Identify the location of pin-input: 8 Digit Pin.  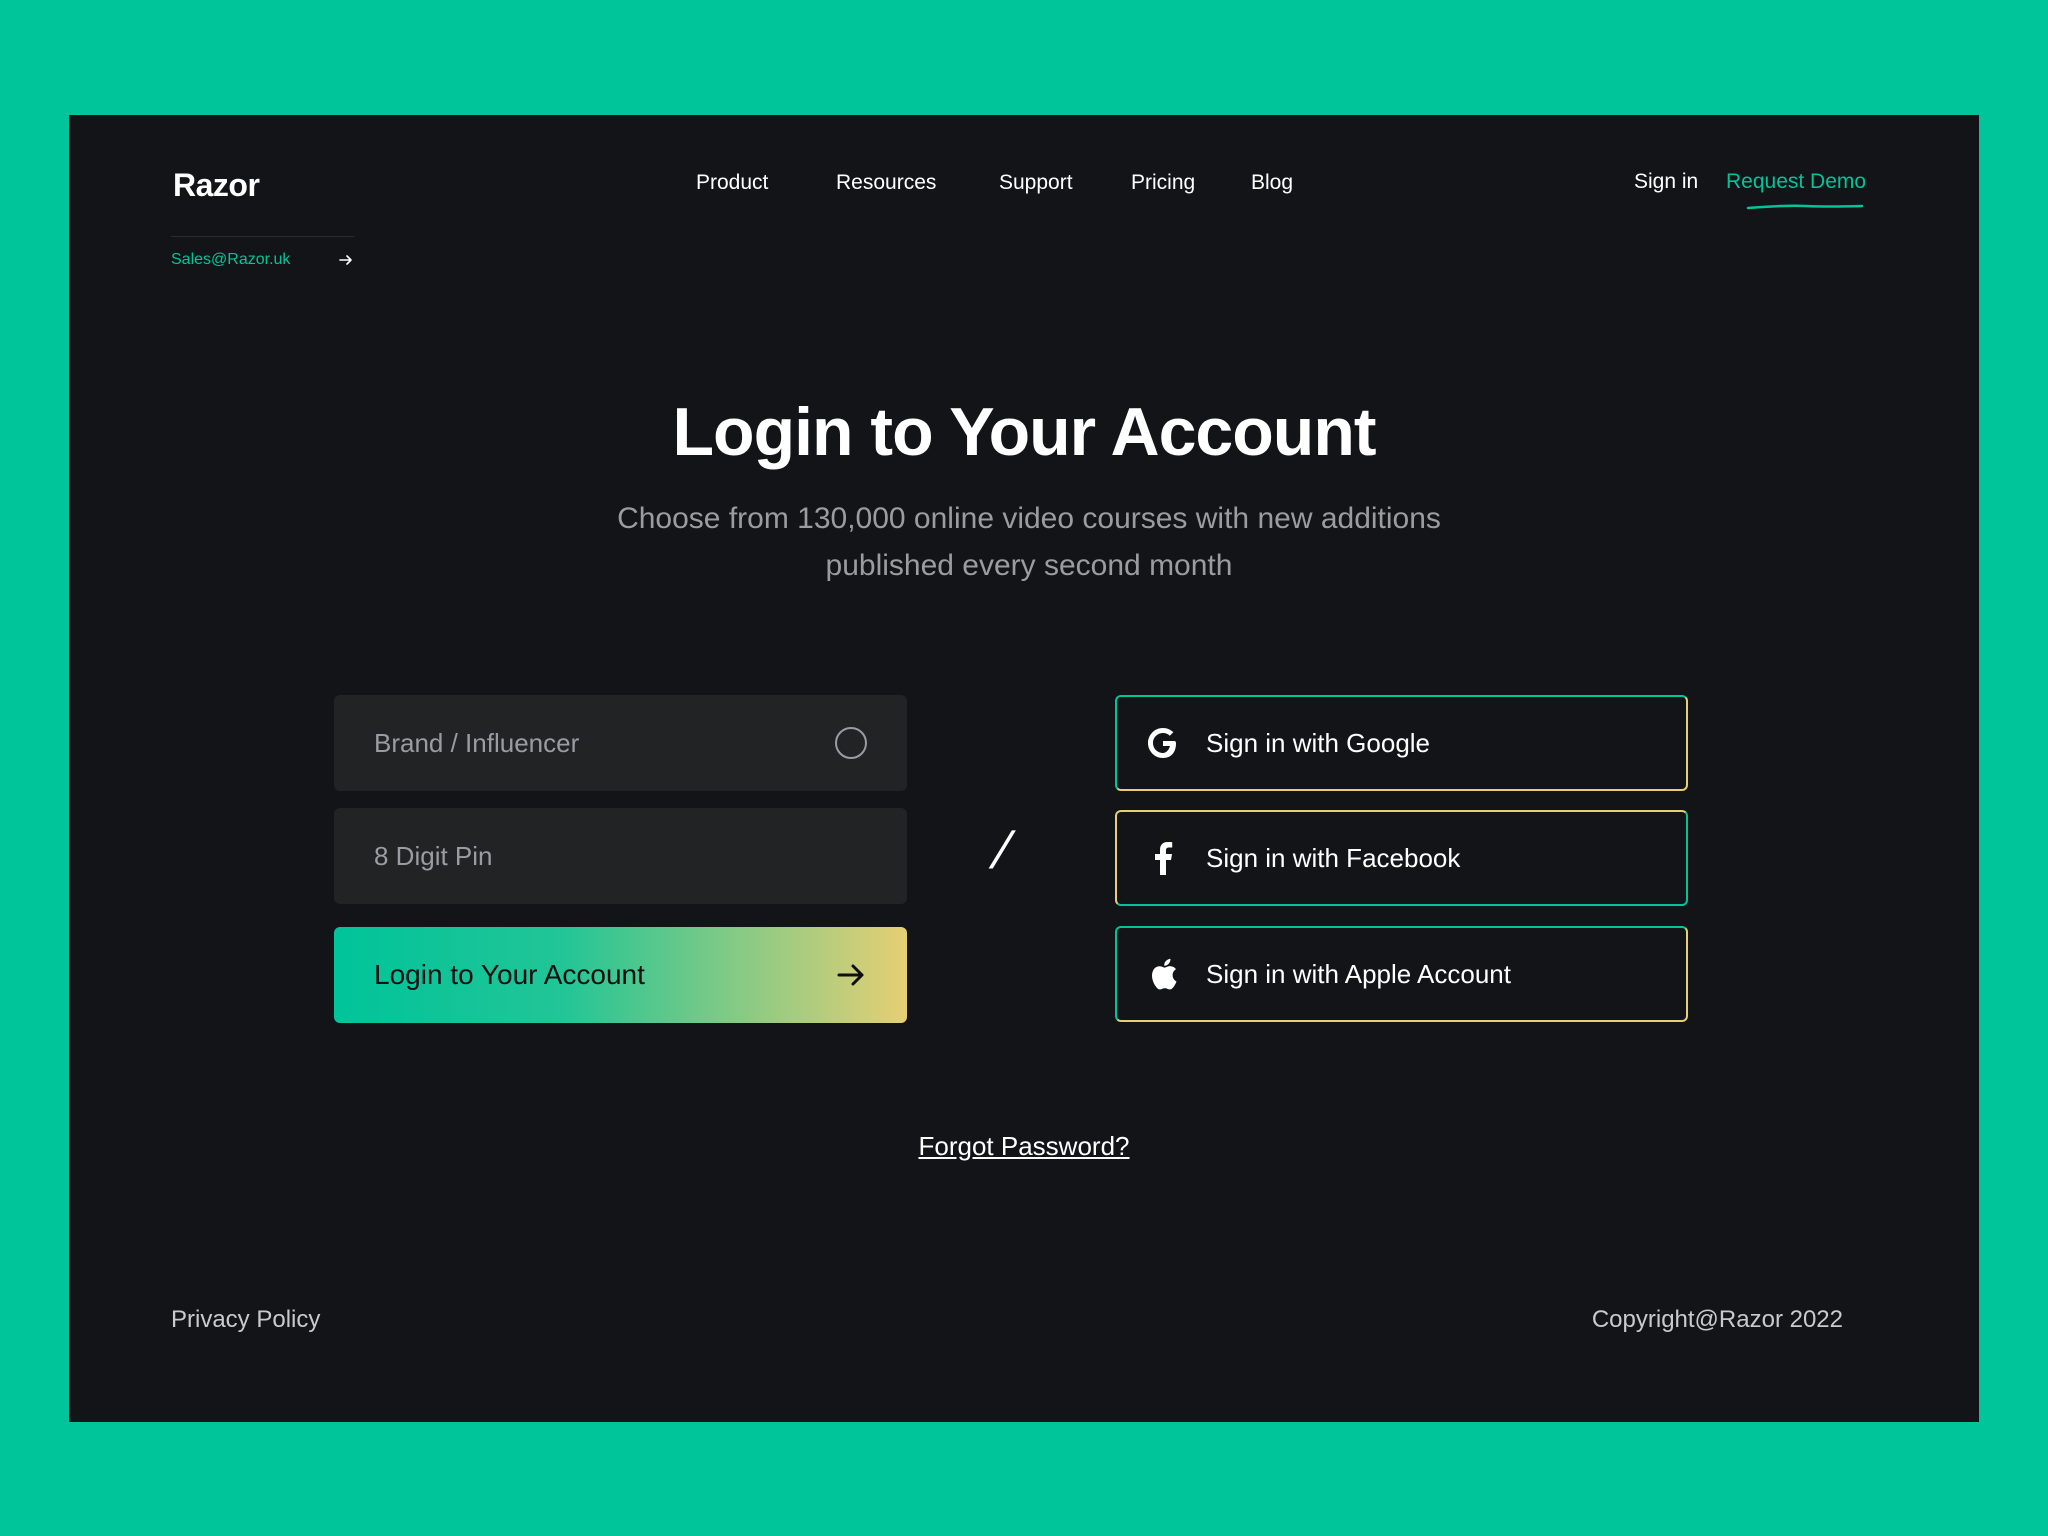
(620, 856).